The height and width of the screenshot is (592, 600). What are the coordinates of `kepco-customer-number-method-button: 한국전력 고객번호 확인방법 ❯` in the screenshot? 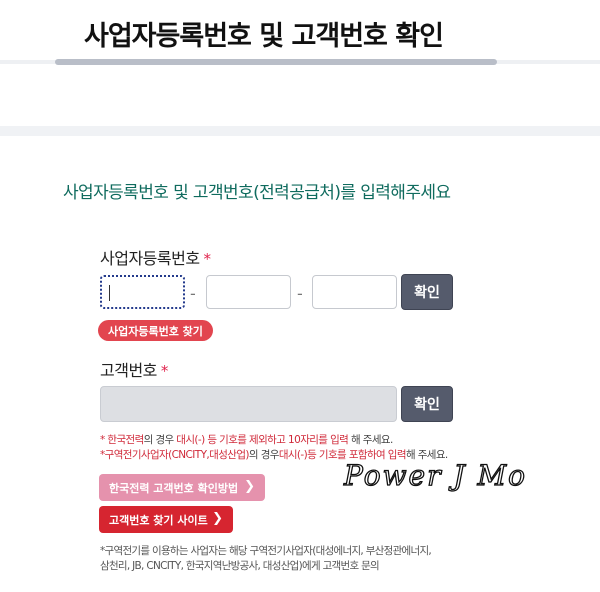 It's located at (182, 487).